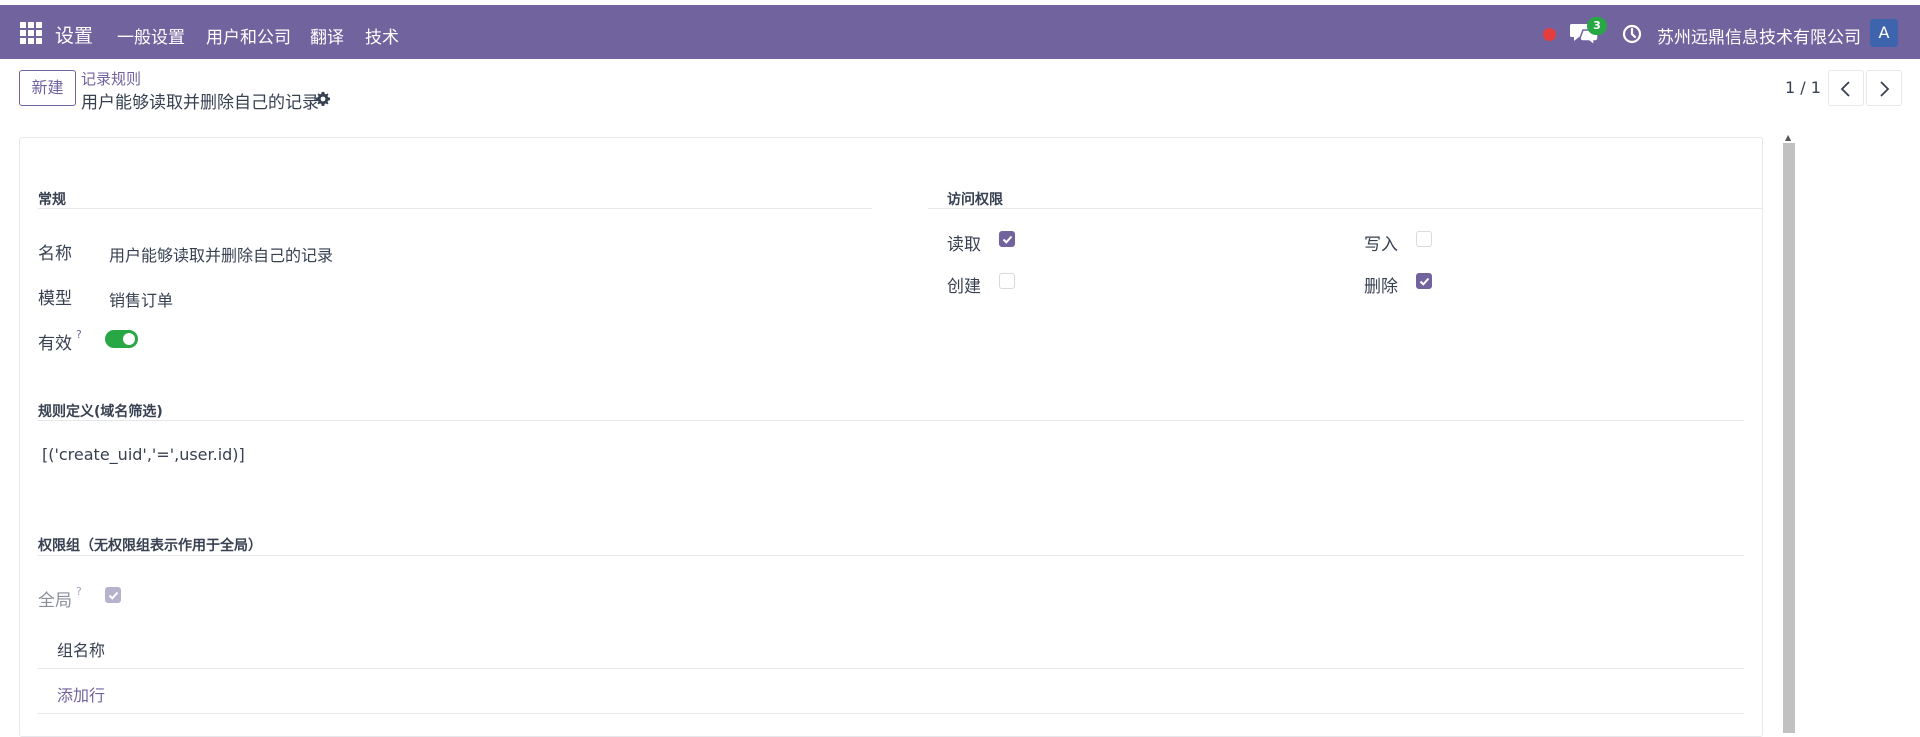  What do you see at coordinates (47, 88) in the screenshot?
I see `new-button: 新建` at bounding box center [47, 88].